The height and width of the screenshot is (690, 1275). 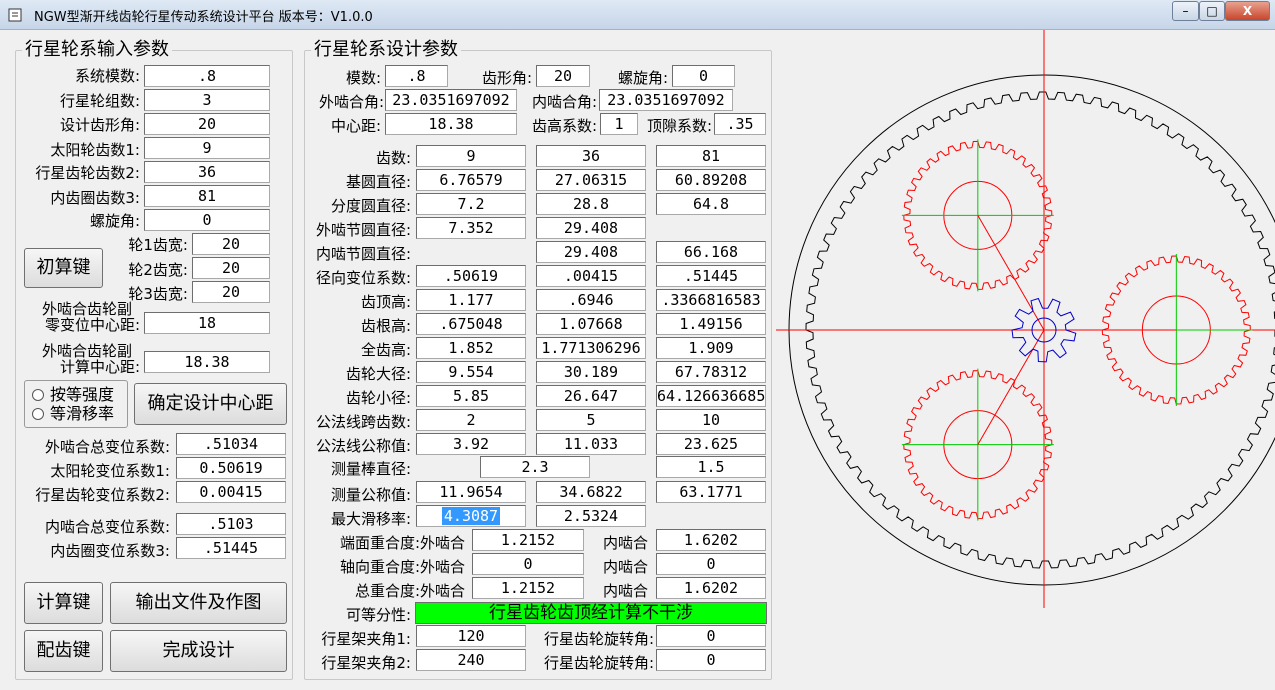 What do you see at coordinates (471, 444) in the screenshot?
I see `param-cell-sun: 3.92` at bounding box center [471, 444].